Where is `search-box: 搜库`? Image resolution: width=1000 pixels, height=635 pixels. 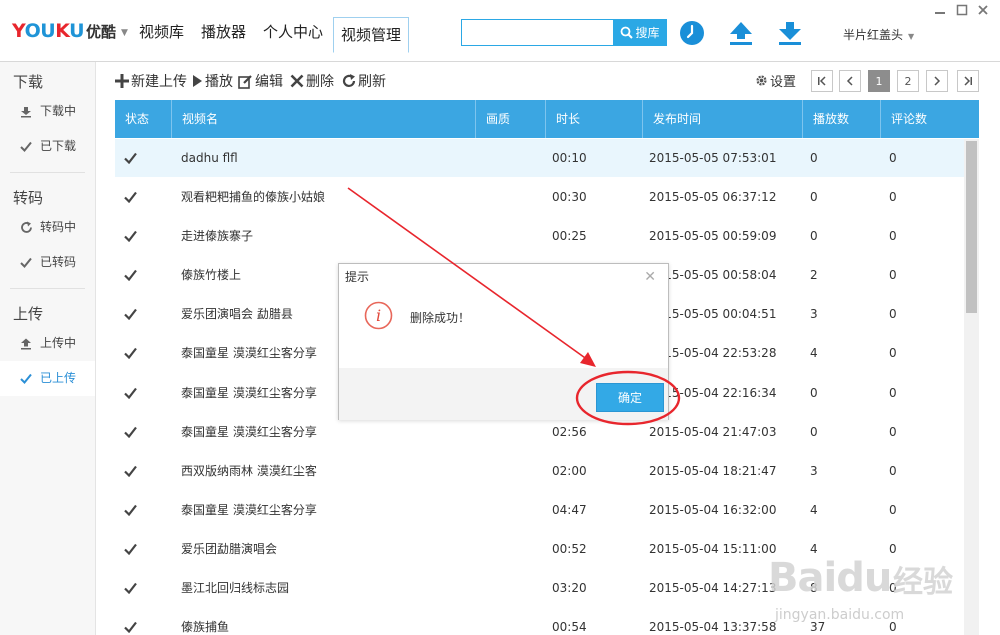
search-box: 搜库 is located at coordinates (564, 32).